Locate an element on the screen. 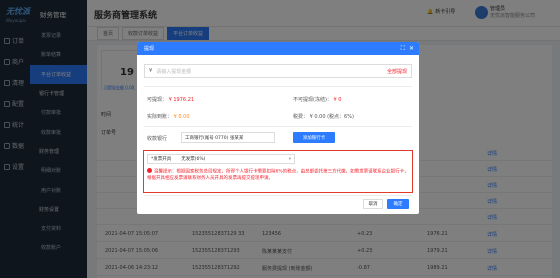  invoice-value: 无发票(6%) is located at coordinates (193, 159).